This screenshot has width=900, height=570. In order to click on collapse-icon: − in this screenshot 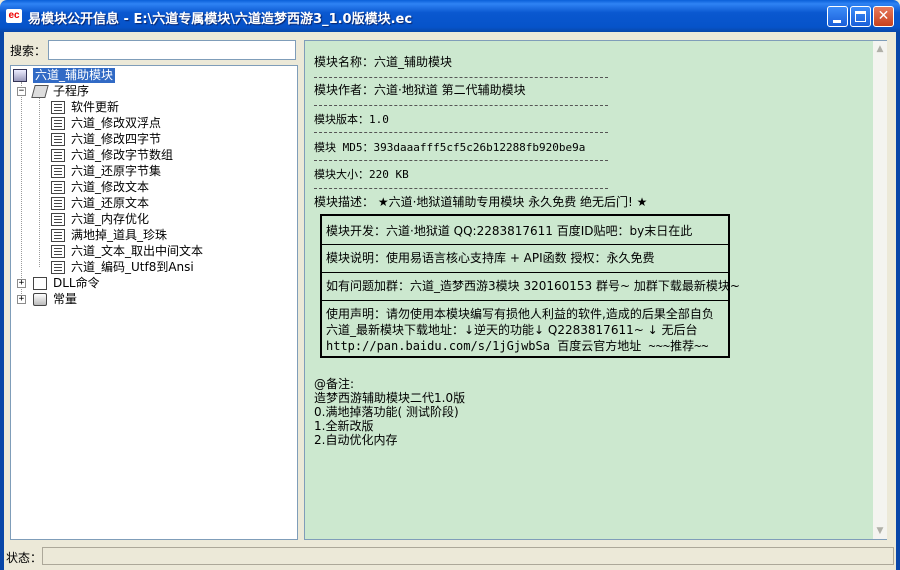, I will do `click(21, 91)`.